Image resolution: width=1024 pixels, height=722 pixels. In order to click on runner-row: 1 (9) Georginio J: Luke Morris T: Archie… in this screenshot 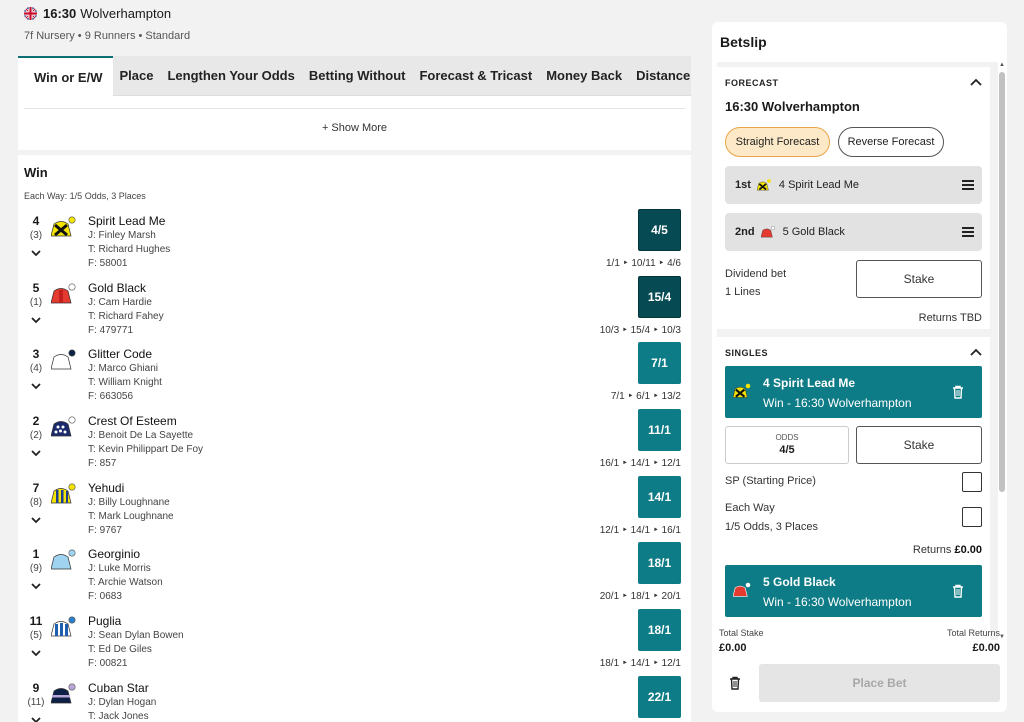, I will do `click(354, 577)`.